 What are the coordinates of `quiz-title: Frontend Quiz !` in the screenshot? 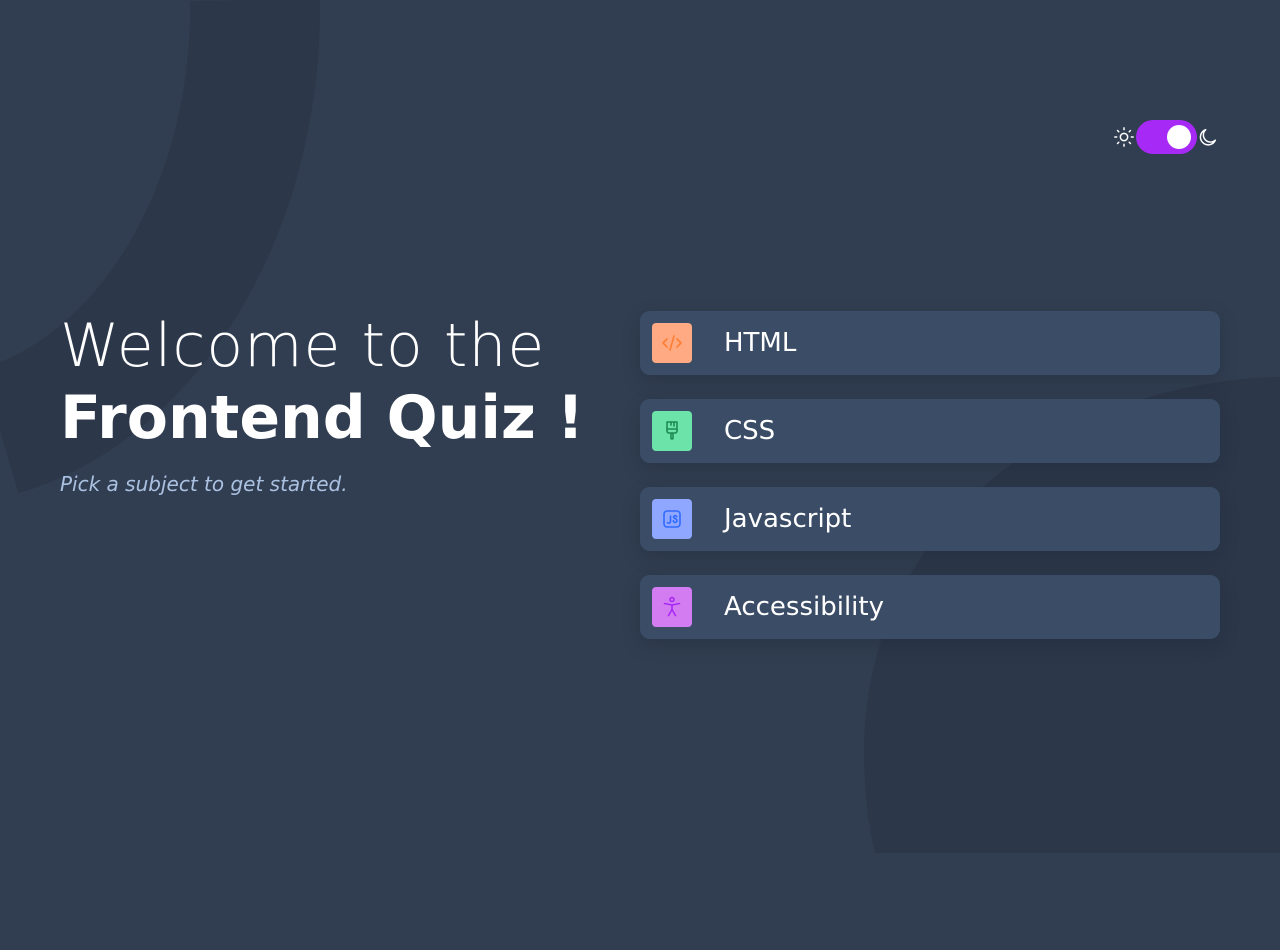 It's located at (322, 418).